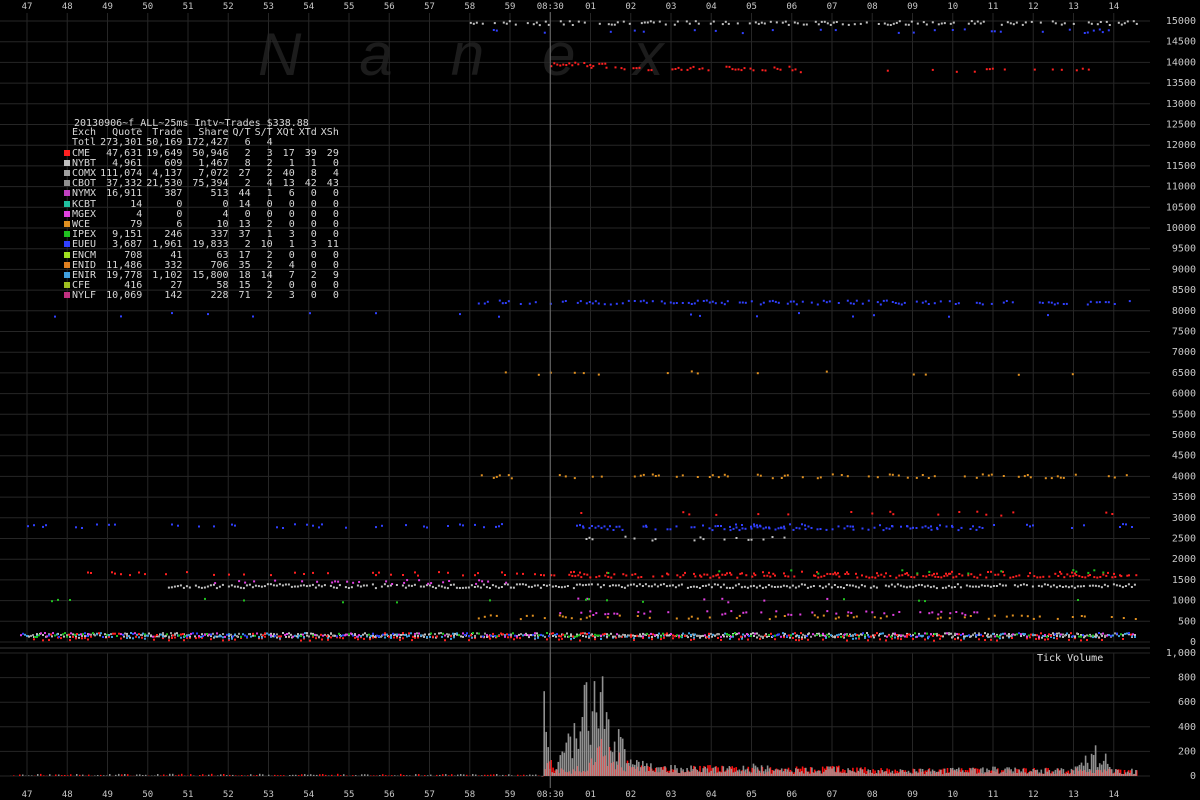  I want to click on y-tick-label: 1500, so click(1184, 580).